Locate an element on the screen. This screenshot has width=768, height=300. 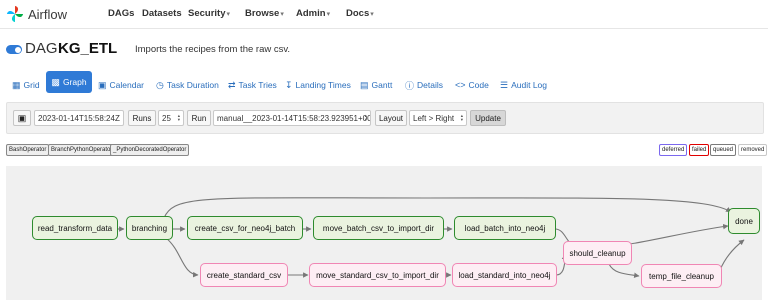
edge-branching-done is located at coordinates (447, 208).